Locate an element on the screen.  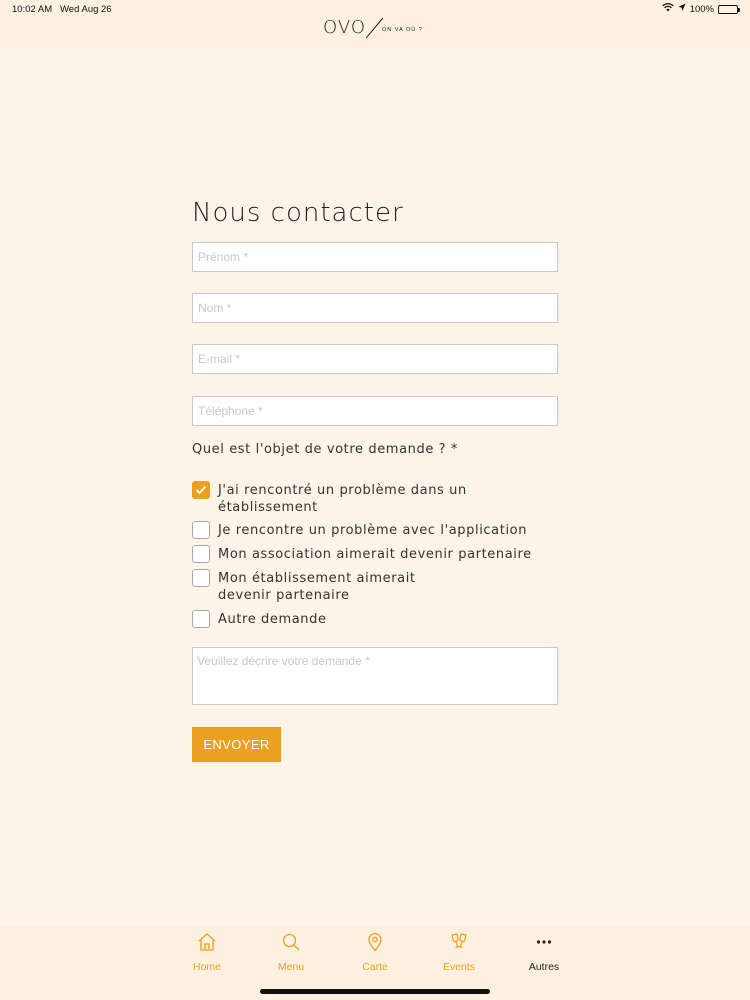
tab-home: Home is located at coordinates (207, 952).